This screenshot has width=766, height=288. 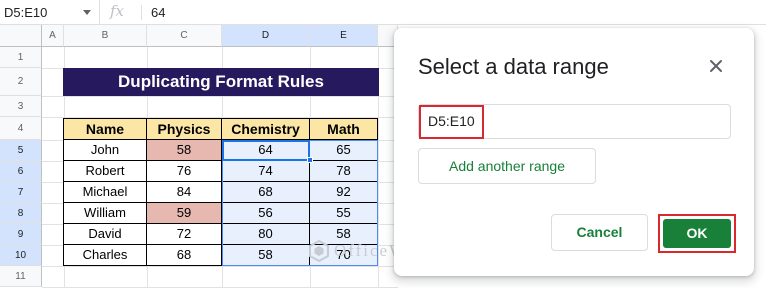 What do you see at coordinates (344, 192) in the screenshot?
I see `table-cell: 92` at bounding box center [344, 192].